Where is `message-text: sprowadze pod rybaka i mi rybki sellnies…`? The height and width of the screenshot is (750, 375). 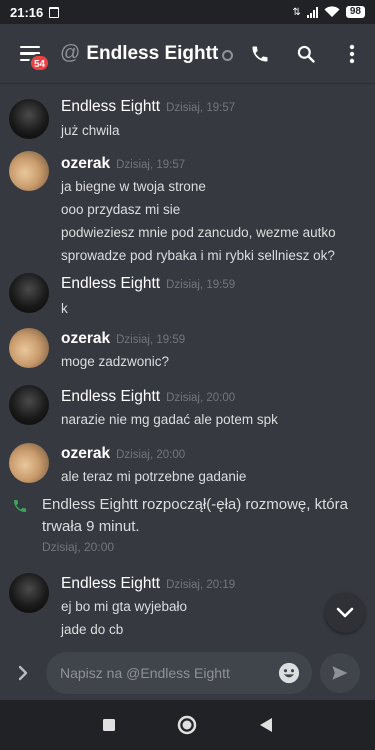 message-text: sprowadze pod rybaka i mi rybki sellnies… is located at coordinates (198, 255).